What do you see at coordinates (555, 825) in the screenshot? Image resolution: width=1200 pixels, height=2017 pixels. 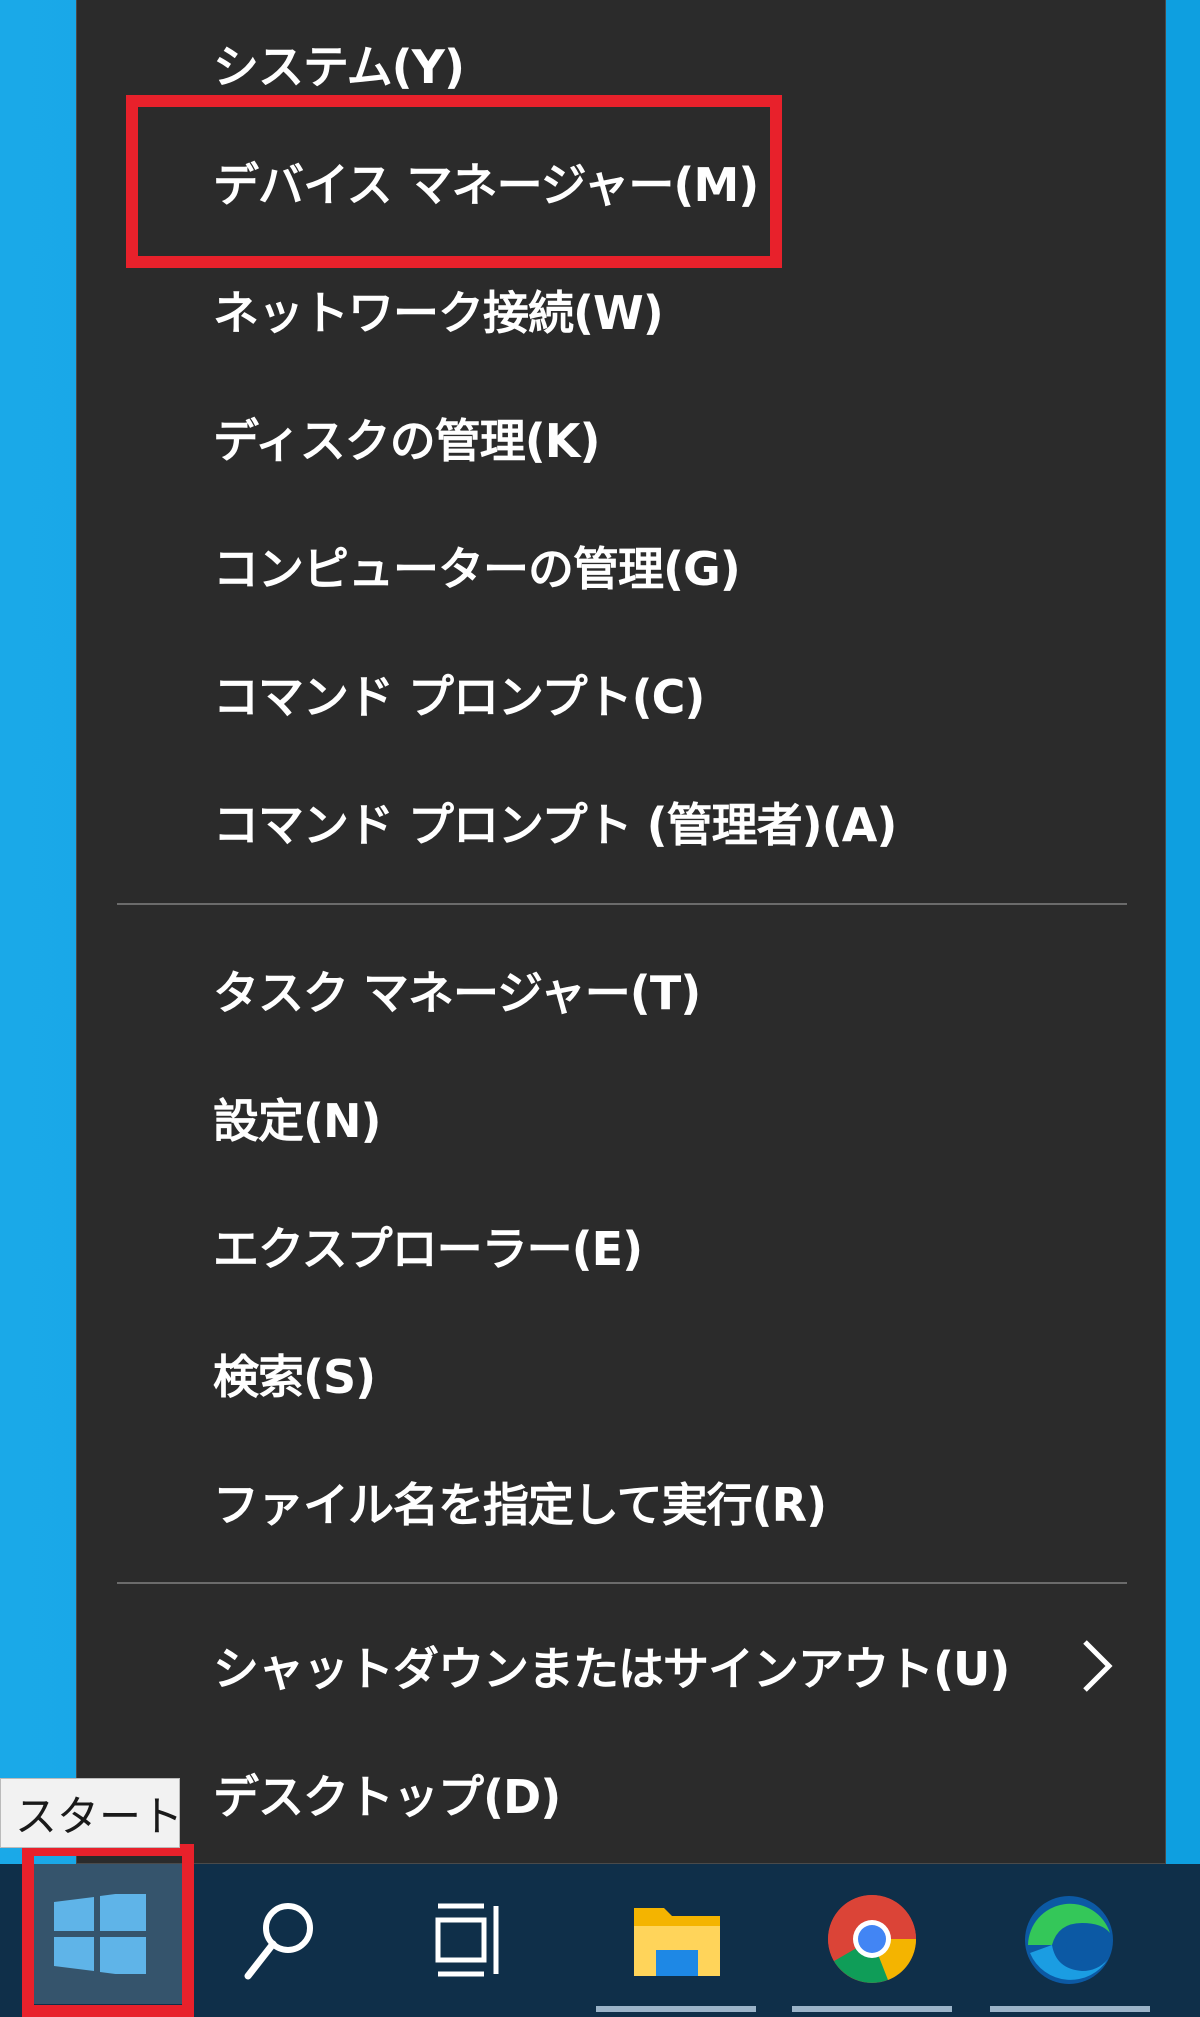 I see `menu-item-label: コマンド プロンプト (管理者)(A)` at bounding box center [555, 825].